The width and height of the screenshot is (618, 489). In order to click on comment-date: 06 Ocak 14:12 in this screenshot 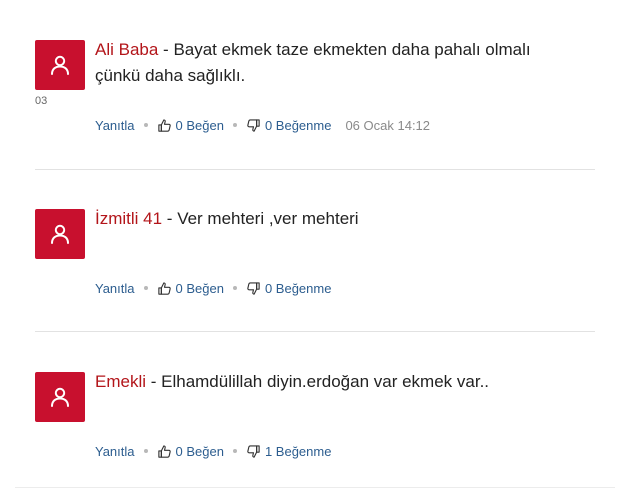, I will do `click(388, 125)`.